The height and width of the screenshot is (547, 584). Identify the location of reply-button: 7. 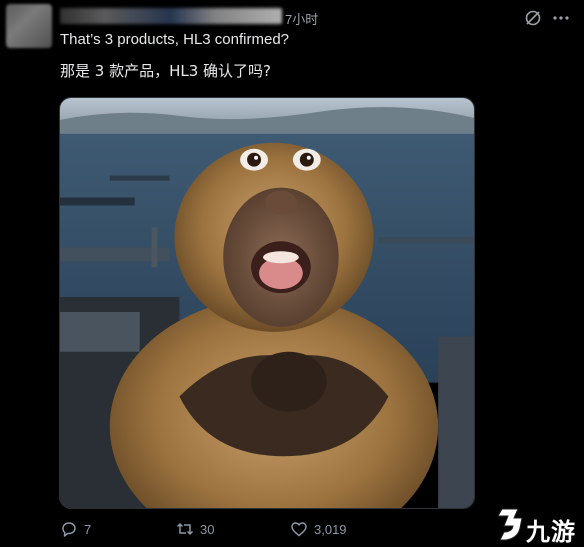
(75, 529).